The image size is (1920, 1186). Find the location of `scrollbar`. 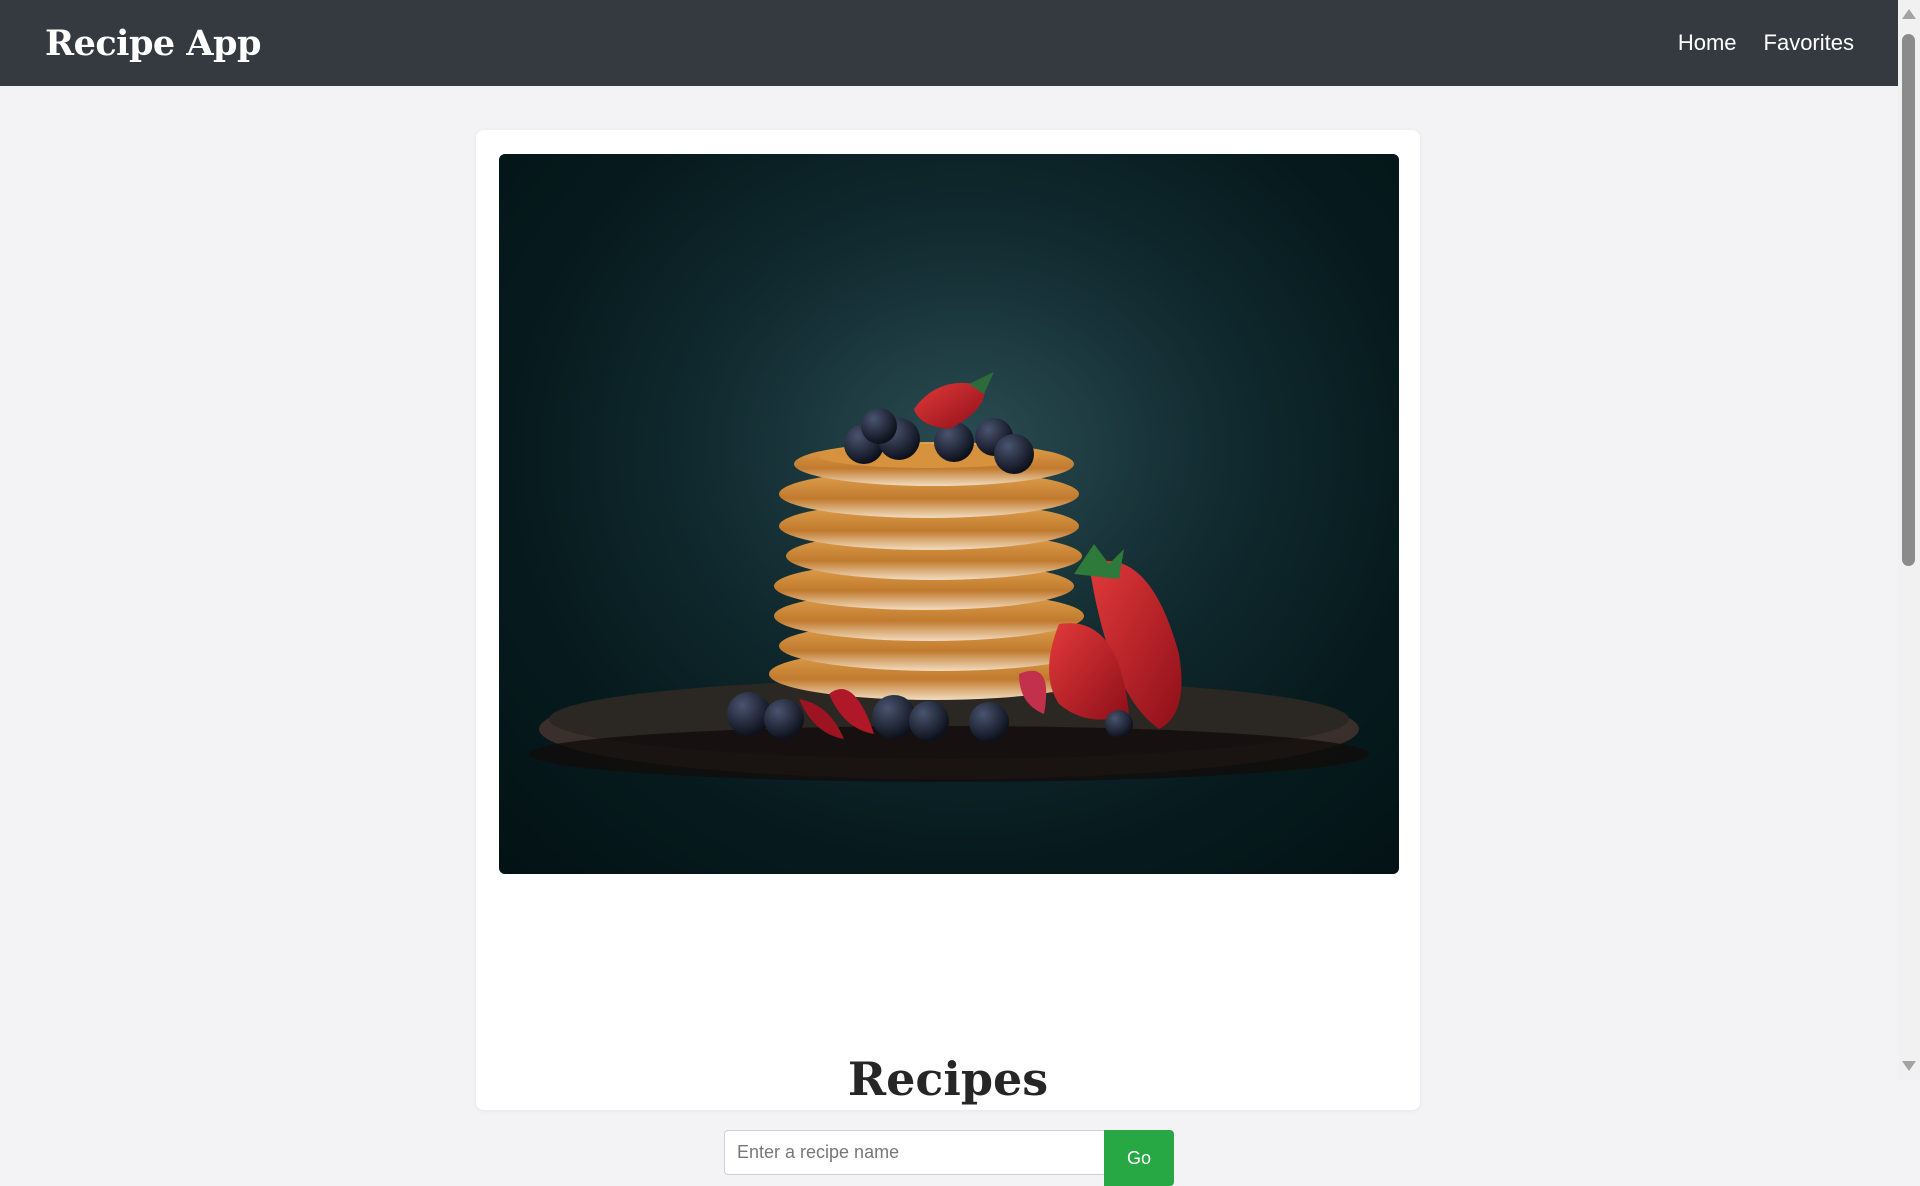

scrollbar is located at coordinates (1909, 540).